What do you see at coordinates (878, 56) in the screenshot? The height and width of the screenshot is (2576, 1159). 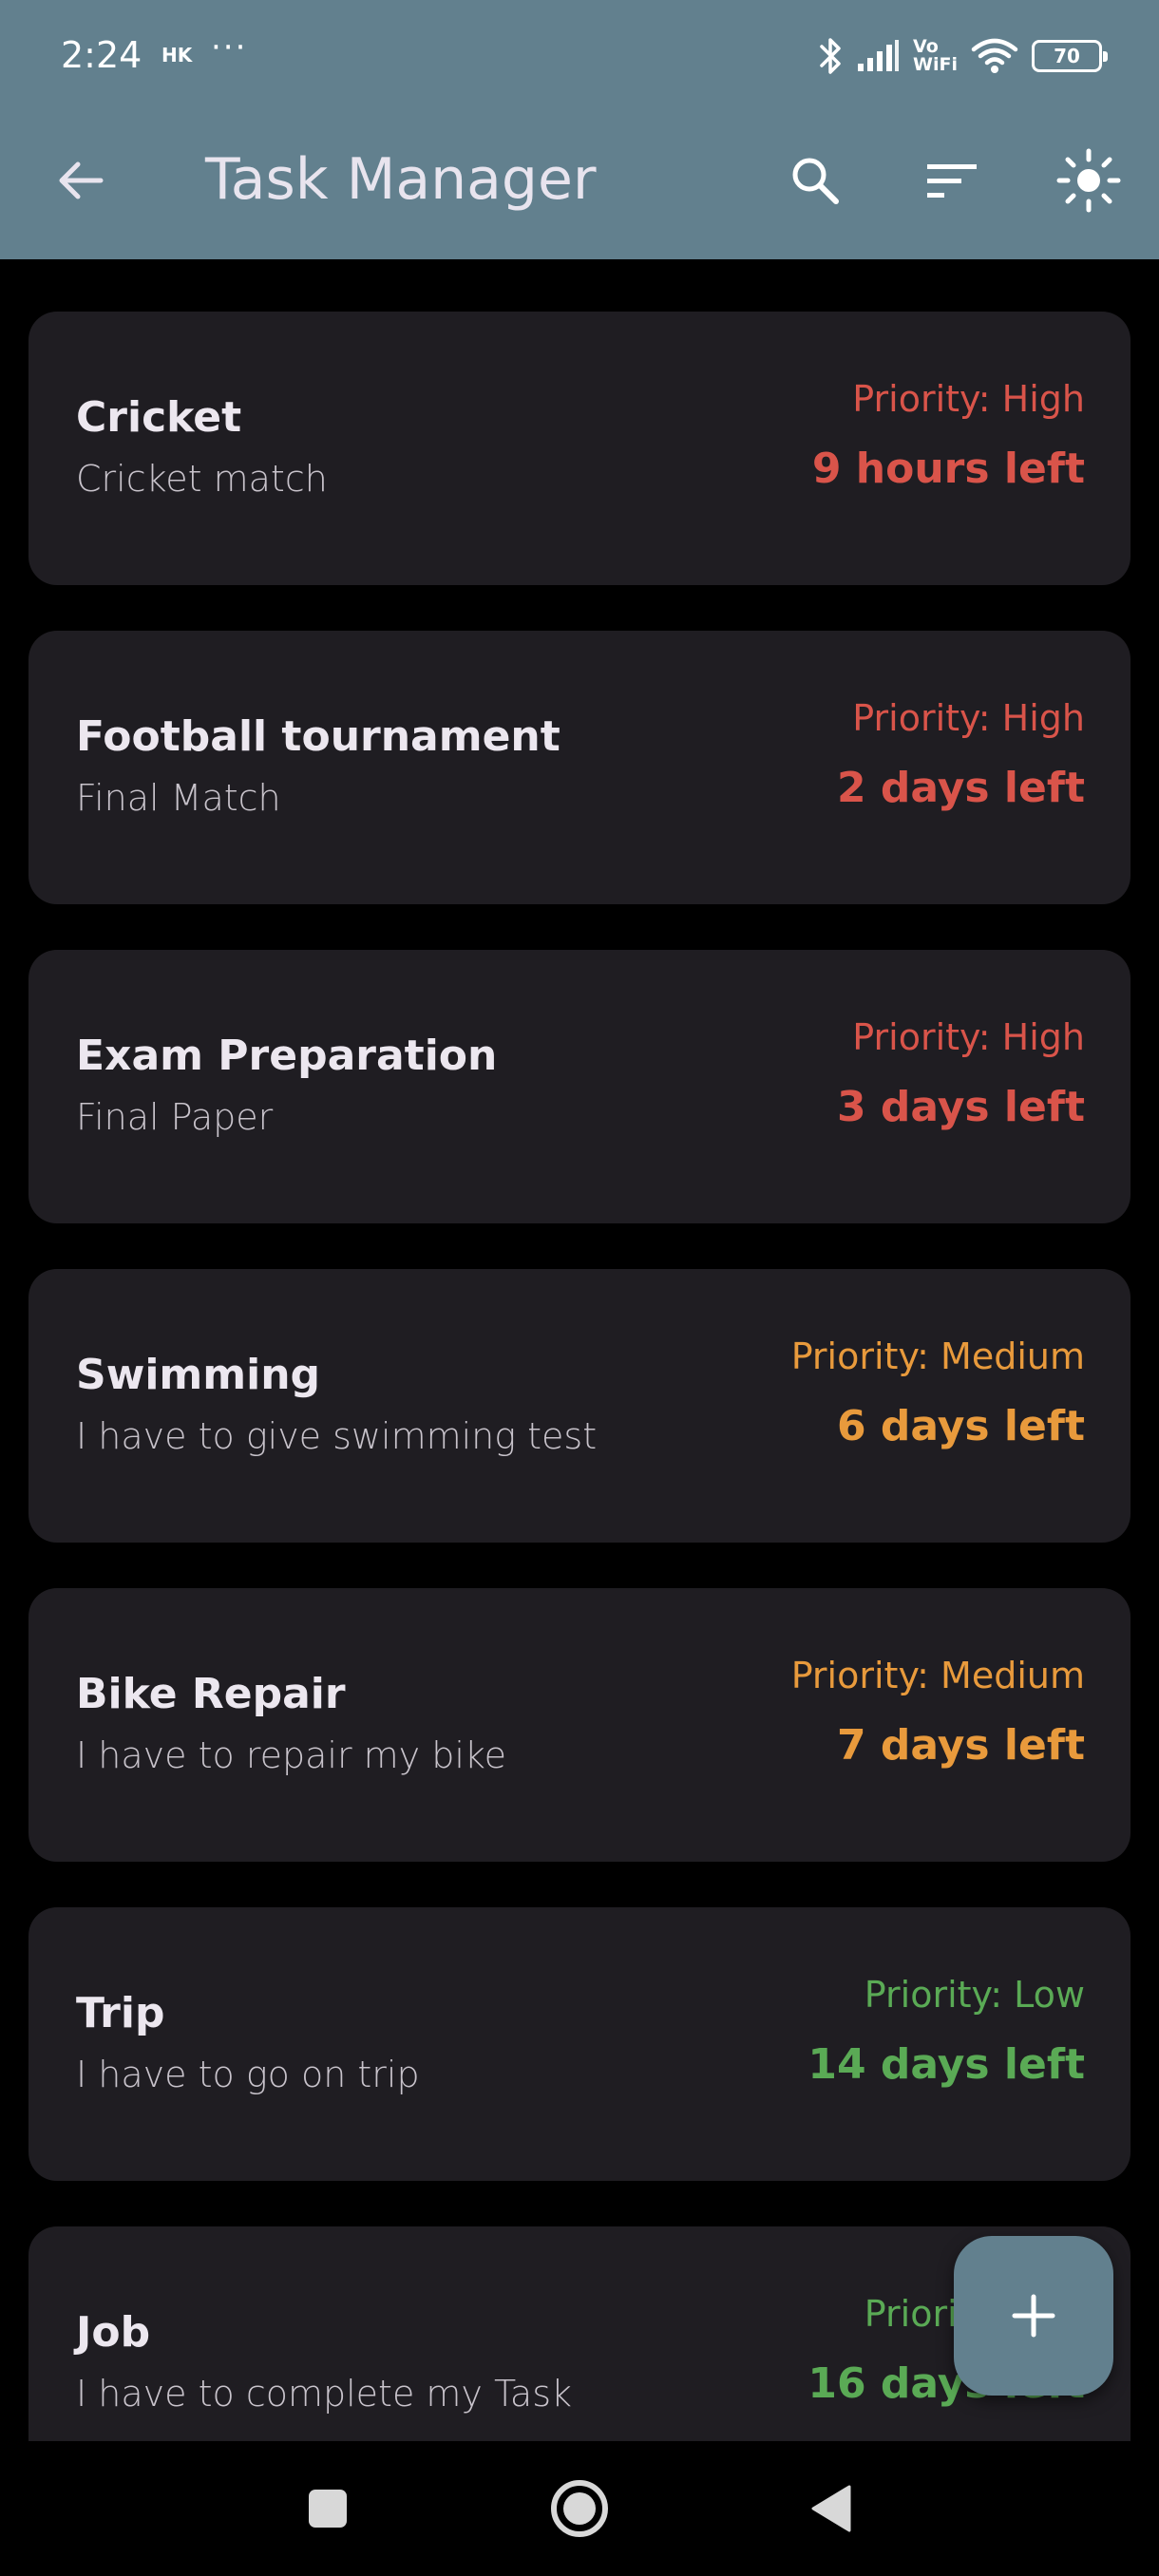 I see `signal-icon` at bounding box center [878, 56].